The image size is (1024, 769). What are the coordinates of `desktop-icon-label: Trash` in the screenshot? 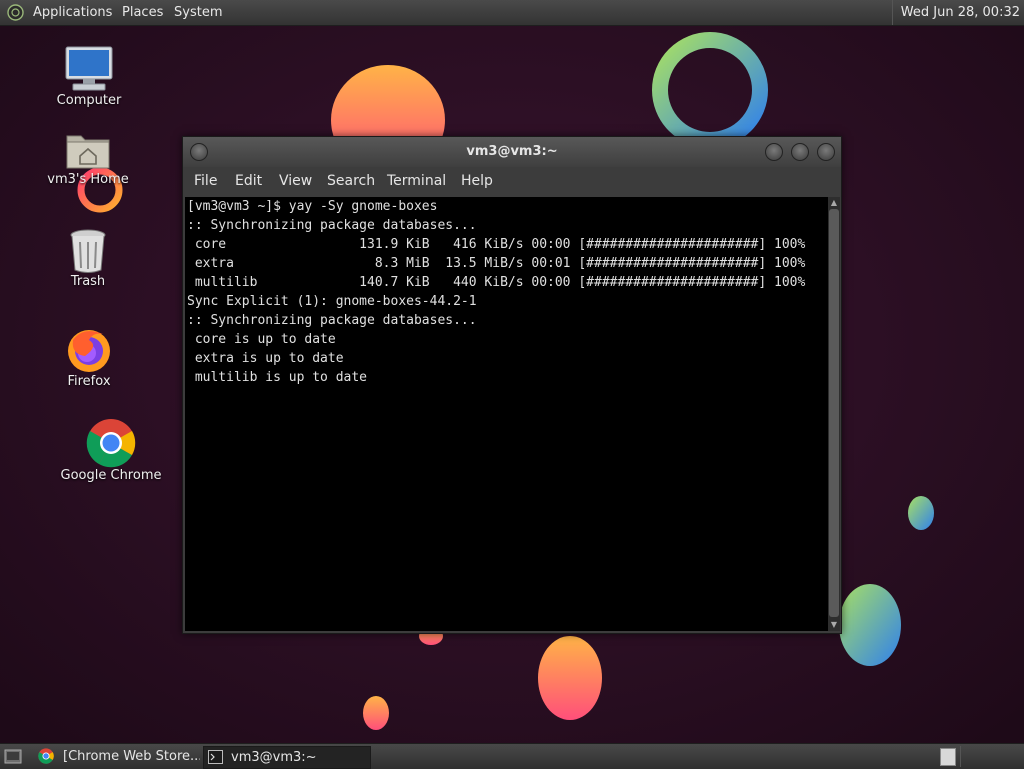 It's located at (88, 281).